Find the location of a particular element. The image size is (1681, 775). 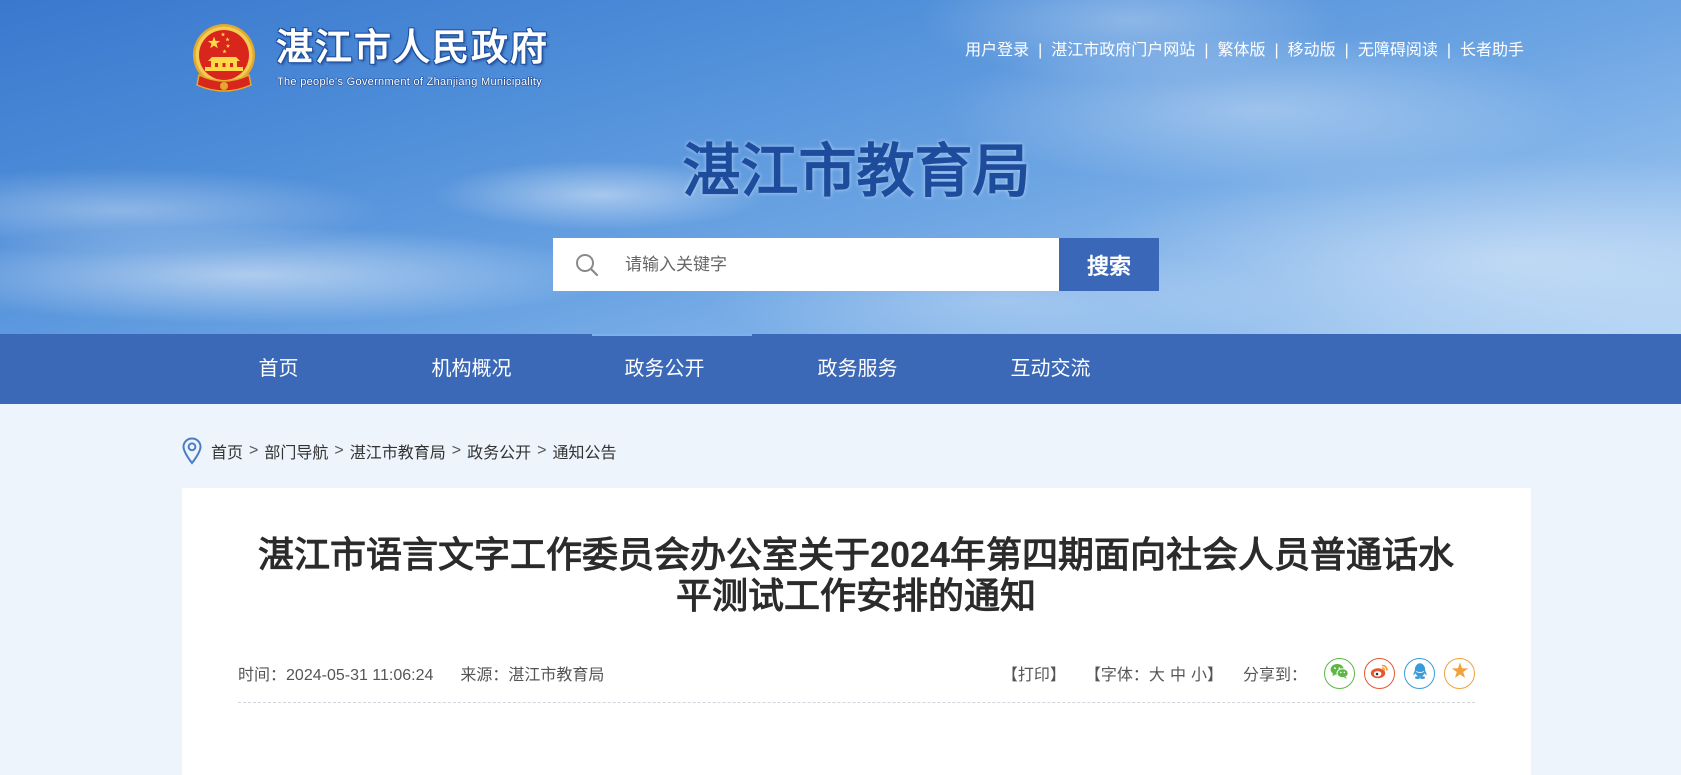

publish-time-label: 时间： is located at coordinates (262, 675).